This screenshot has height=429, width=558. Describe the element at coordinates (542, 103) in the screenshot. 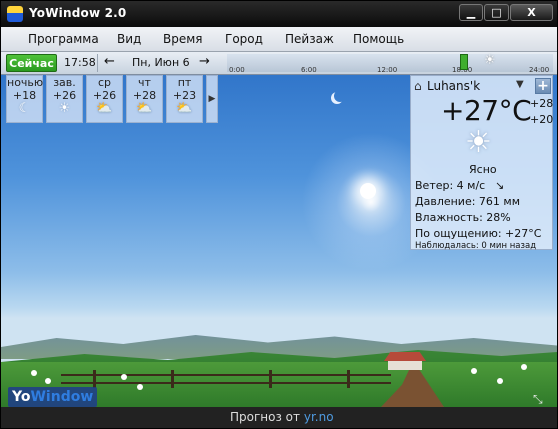

I see `high-temperature: +28` at that location.